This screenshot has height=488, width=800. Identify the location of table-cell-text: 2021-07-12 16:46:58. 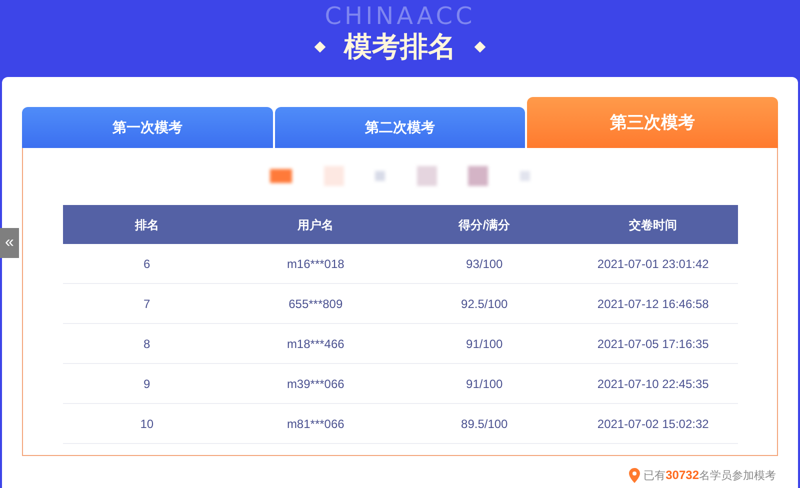
(653, 304).